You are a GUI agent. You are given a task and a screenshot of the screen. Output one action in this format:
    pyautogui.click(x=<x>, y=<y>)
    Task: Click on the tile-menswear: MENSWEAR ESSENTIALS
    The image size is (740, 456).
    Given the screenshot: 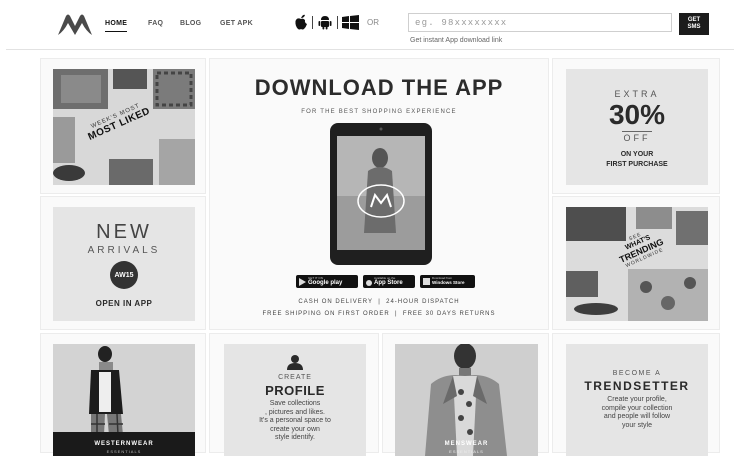 What is the action you would take?
    pyautogui.click(x=465, y=394)
    